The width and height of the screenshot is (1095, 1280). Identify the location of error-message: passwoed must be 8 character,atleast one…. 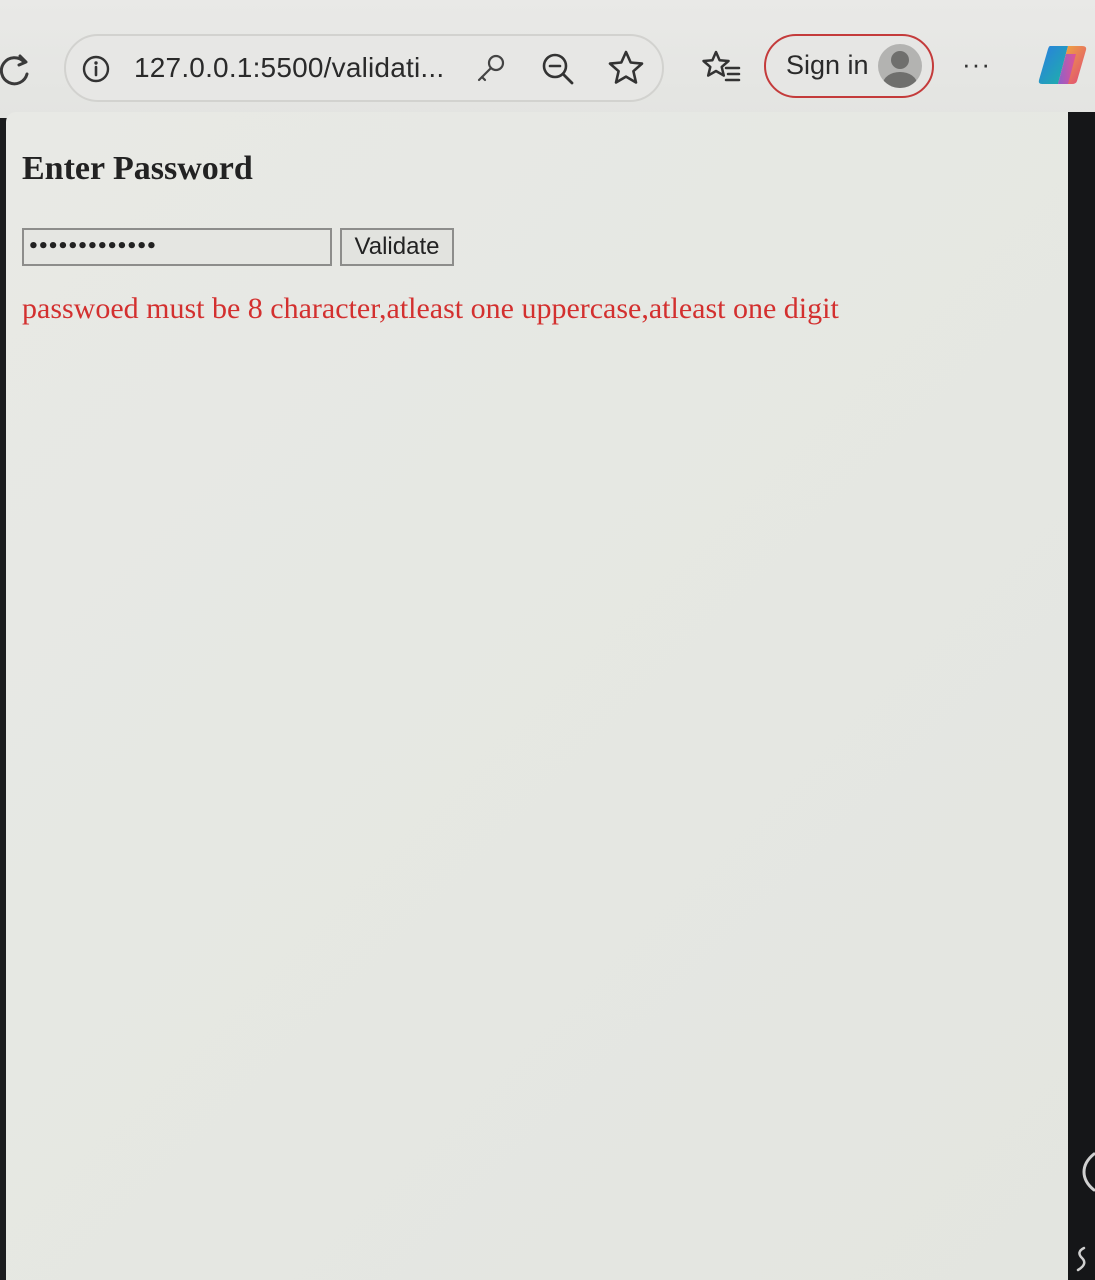
(430, 308).